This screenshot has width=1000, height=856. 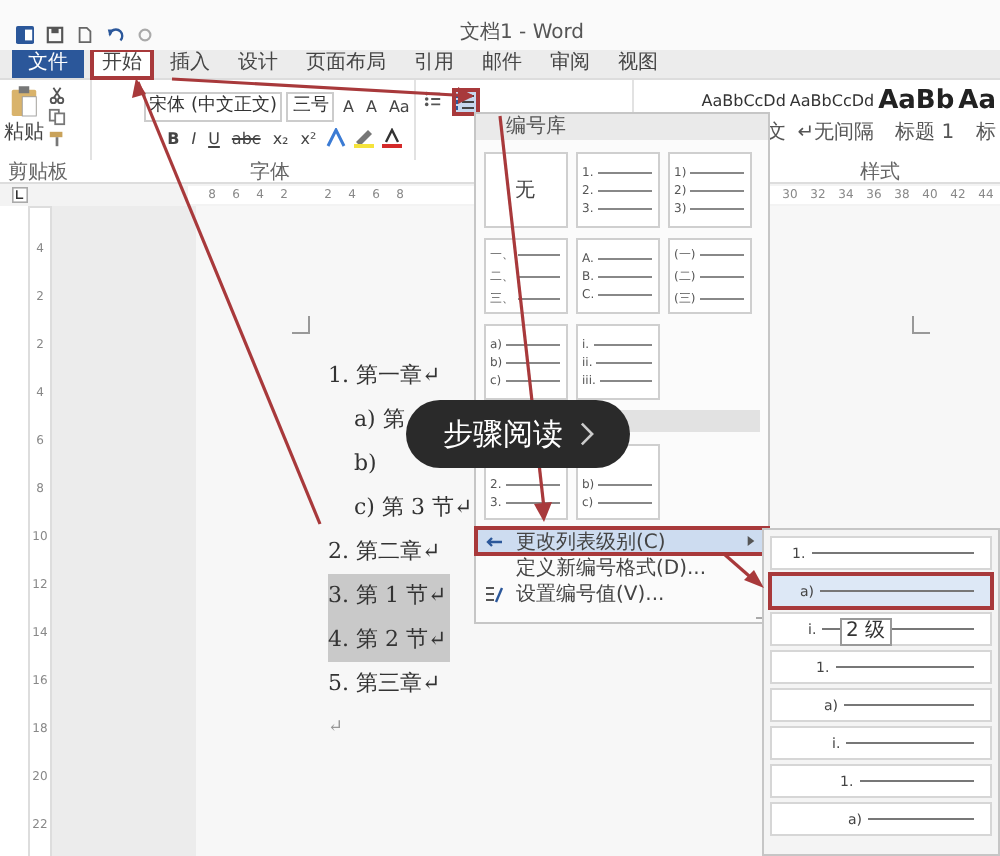 I want to click on numbering-value-icon, so click(x=494, y=593).